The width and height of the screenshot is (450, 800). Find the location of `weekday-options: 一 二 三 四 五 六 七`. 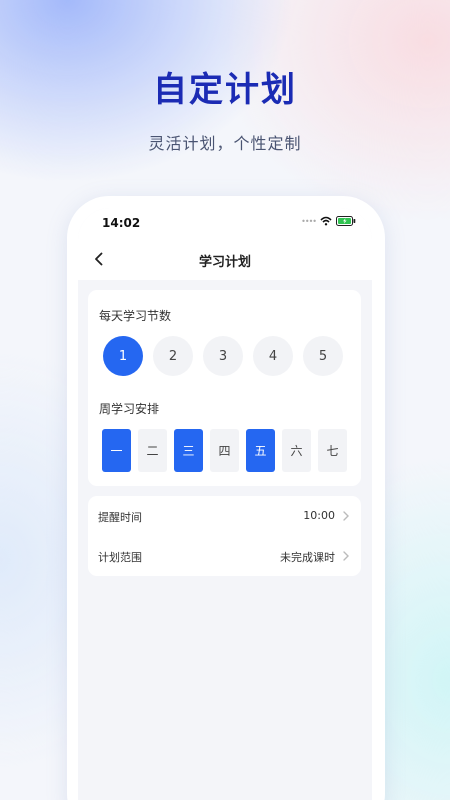

weekday-options: 一 二 三 四 五 六 七 is located at coordinates (224, 450).